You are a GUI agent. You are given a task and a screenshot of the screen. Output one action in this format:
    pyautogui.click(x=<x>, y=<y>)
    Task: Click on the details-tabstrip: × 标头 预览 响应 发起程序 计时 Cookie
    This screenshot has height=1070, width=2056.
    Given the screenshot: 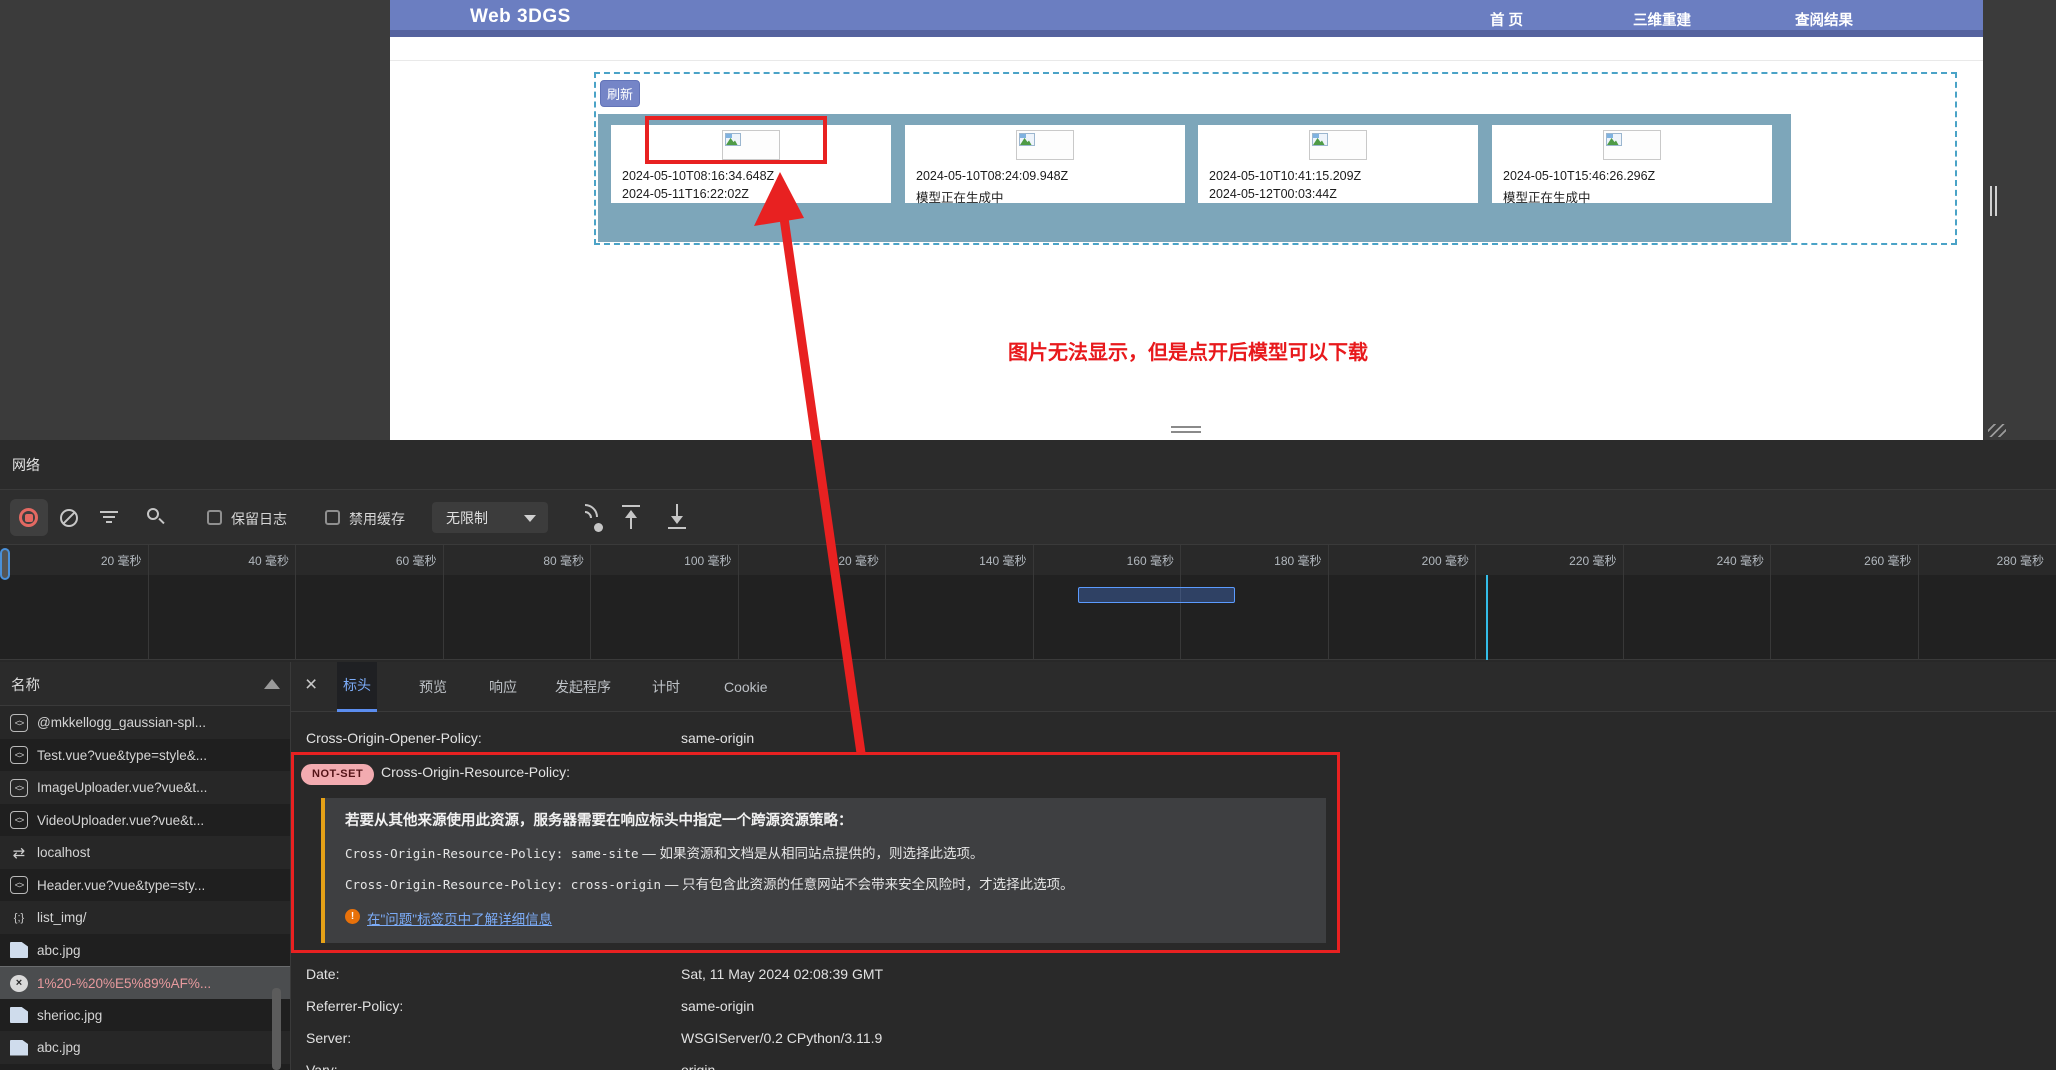 What is the action you would take?
    pyautogui.click(x=1173, y=687)
    